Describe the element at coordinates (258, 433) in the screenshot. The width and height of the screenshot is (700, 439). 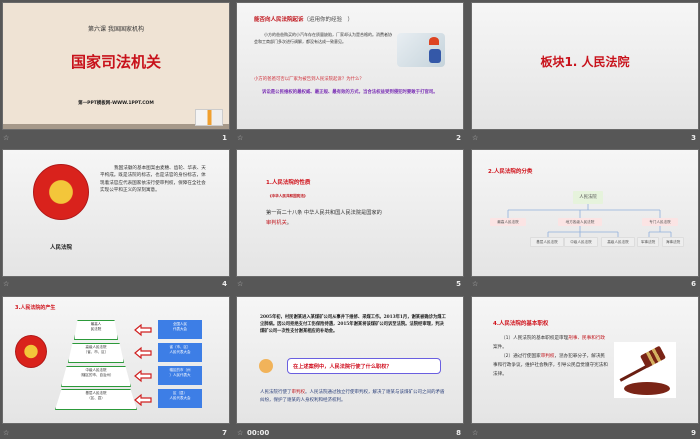
I see `media-time: 00:00` at that location.